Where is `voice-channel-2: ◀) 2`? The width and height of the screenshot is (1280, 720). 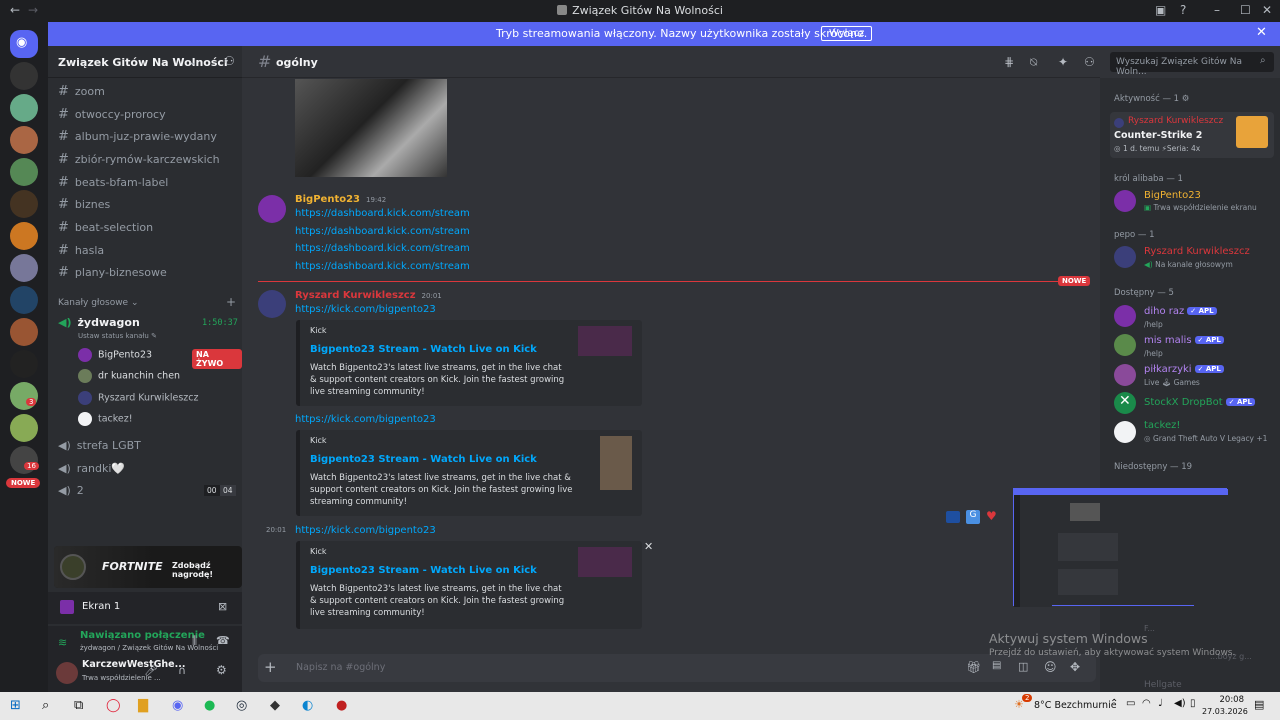
voice-channel-2: ◀) 2 is located at coordinates (71, 490).